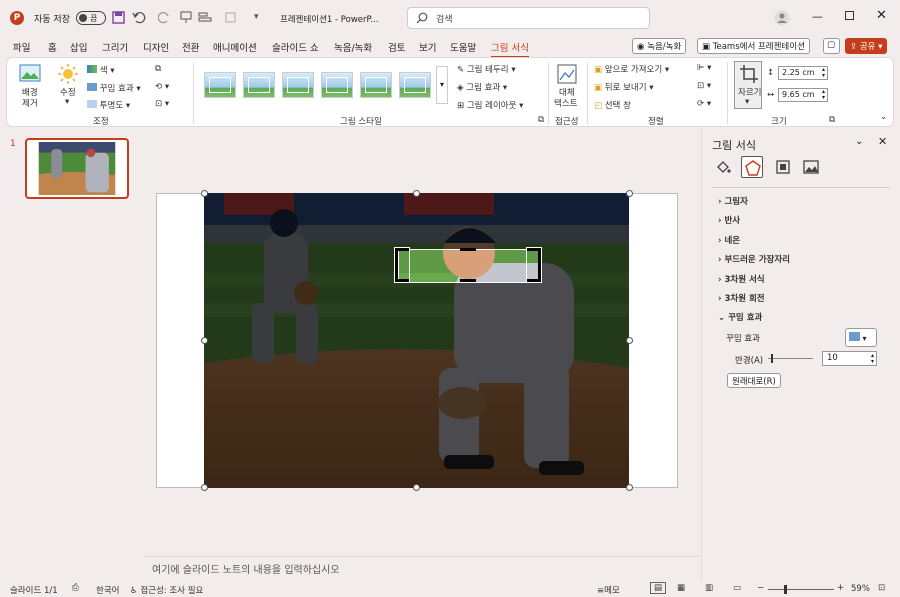 The height and width of the screenshot is (597, 900). I want to click on artistic-effects-button: 꾸밈 효과 ▾, so click(114, 88).